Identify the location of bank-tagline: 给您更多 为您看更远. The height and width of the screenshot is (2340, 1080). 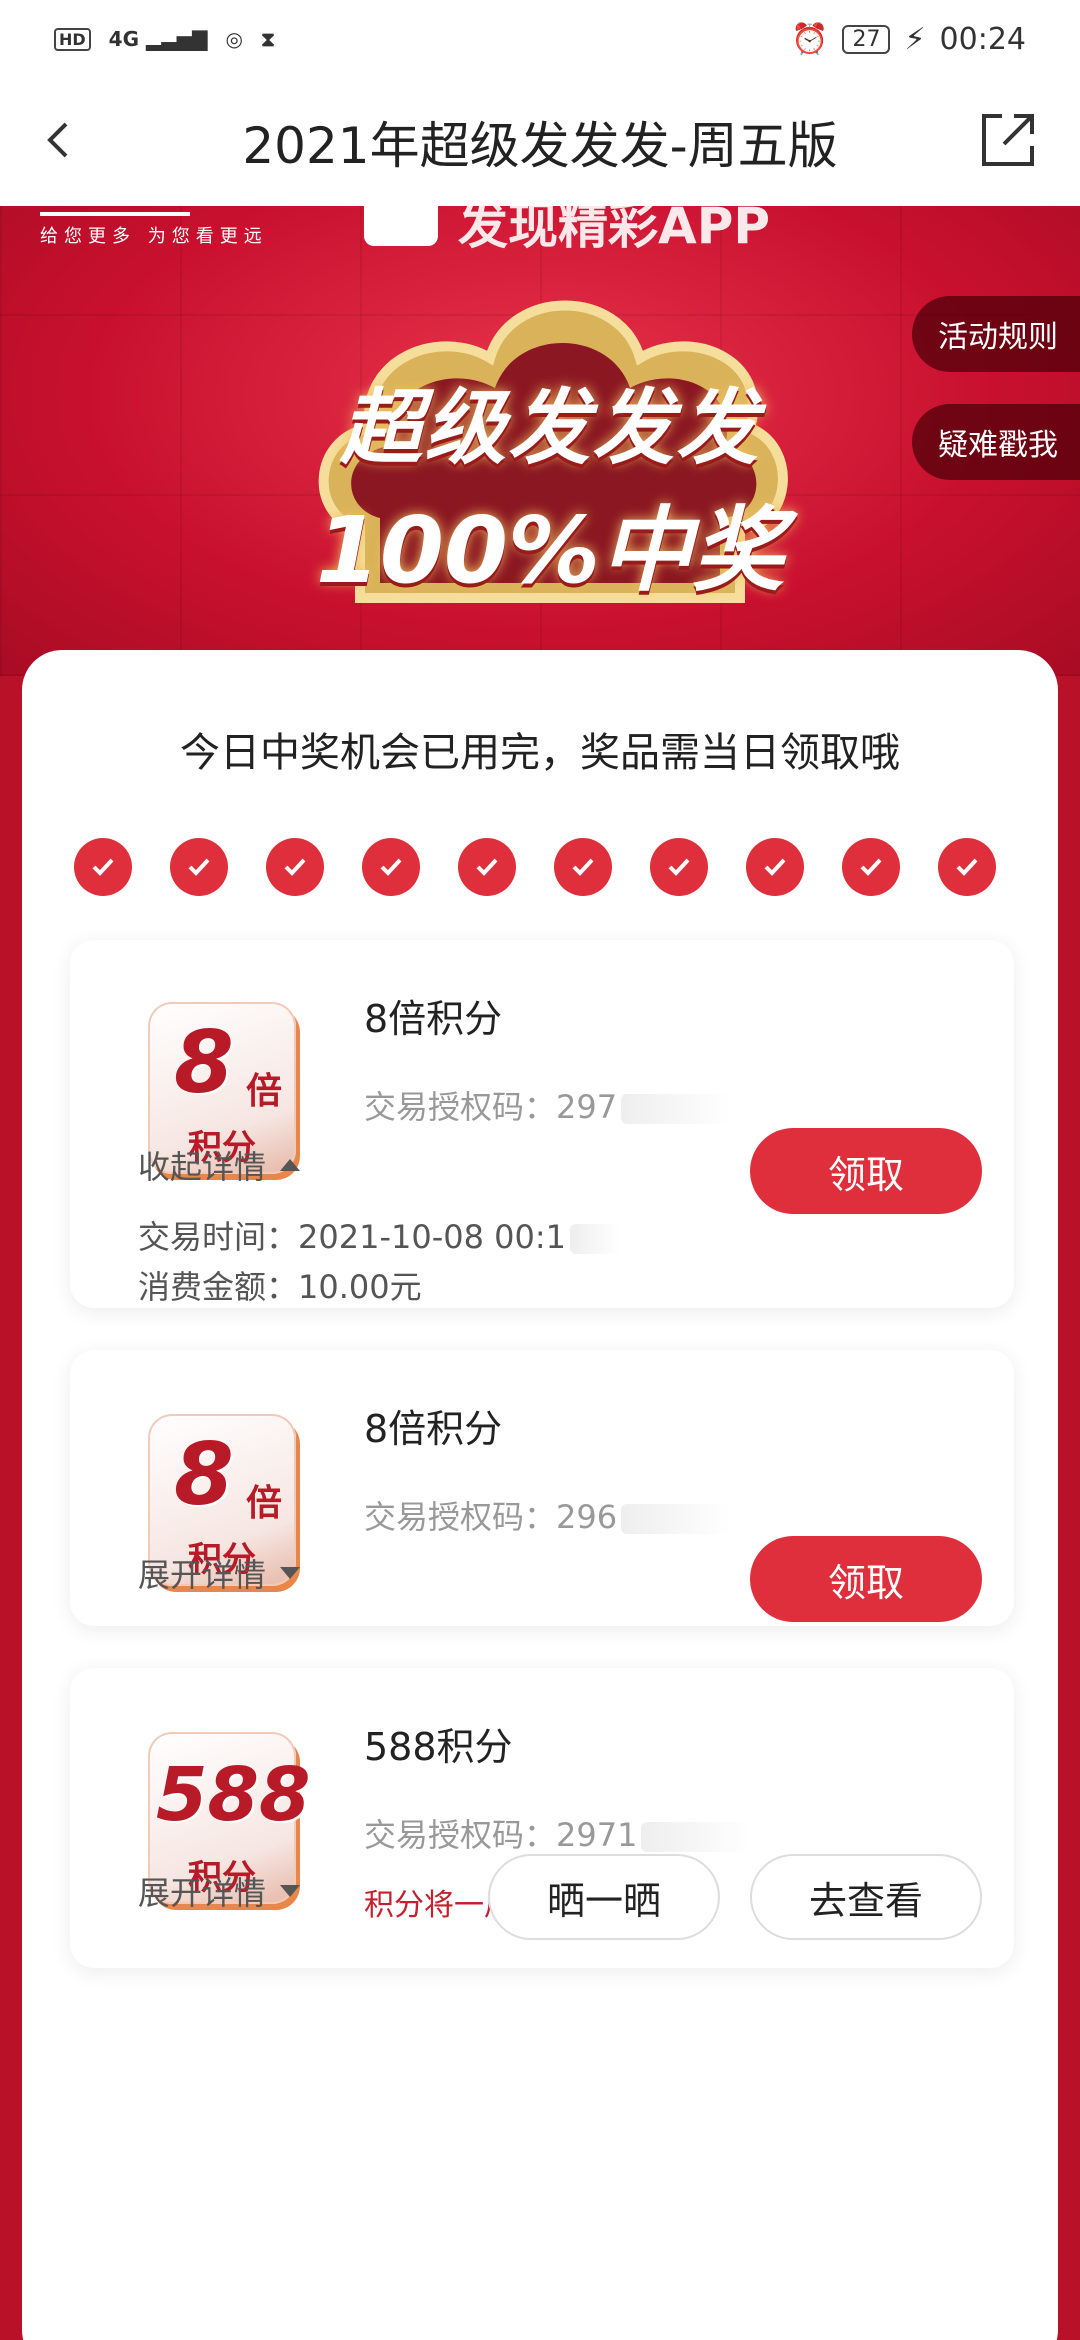
(154, 236).